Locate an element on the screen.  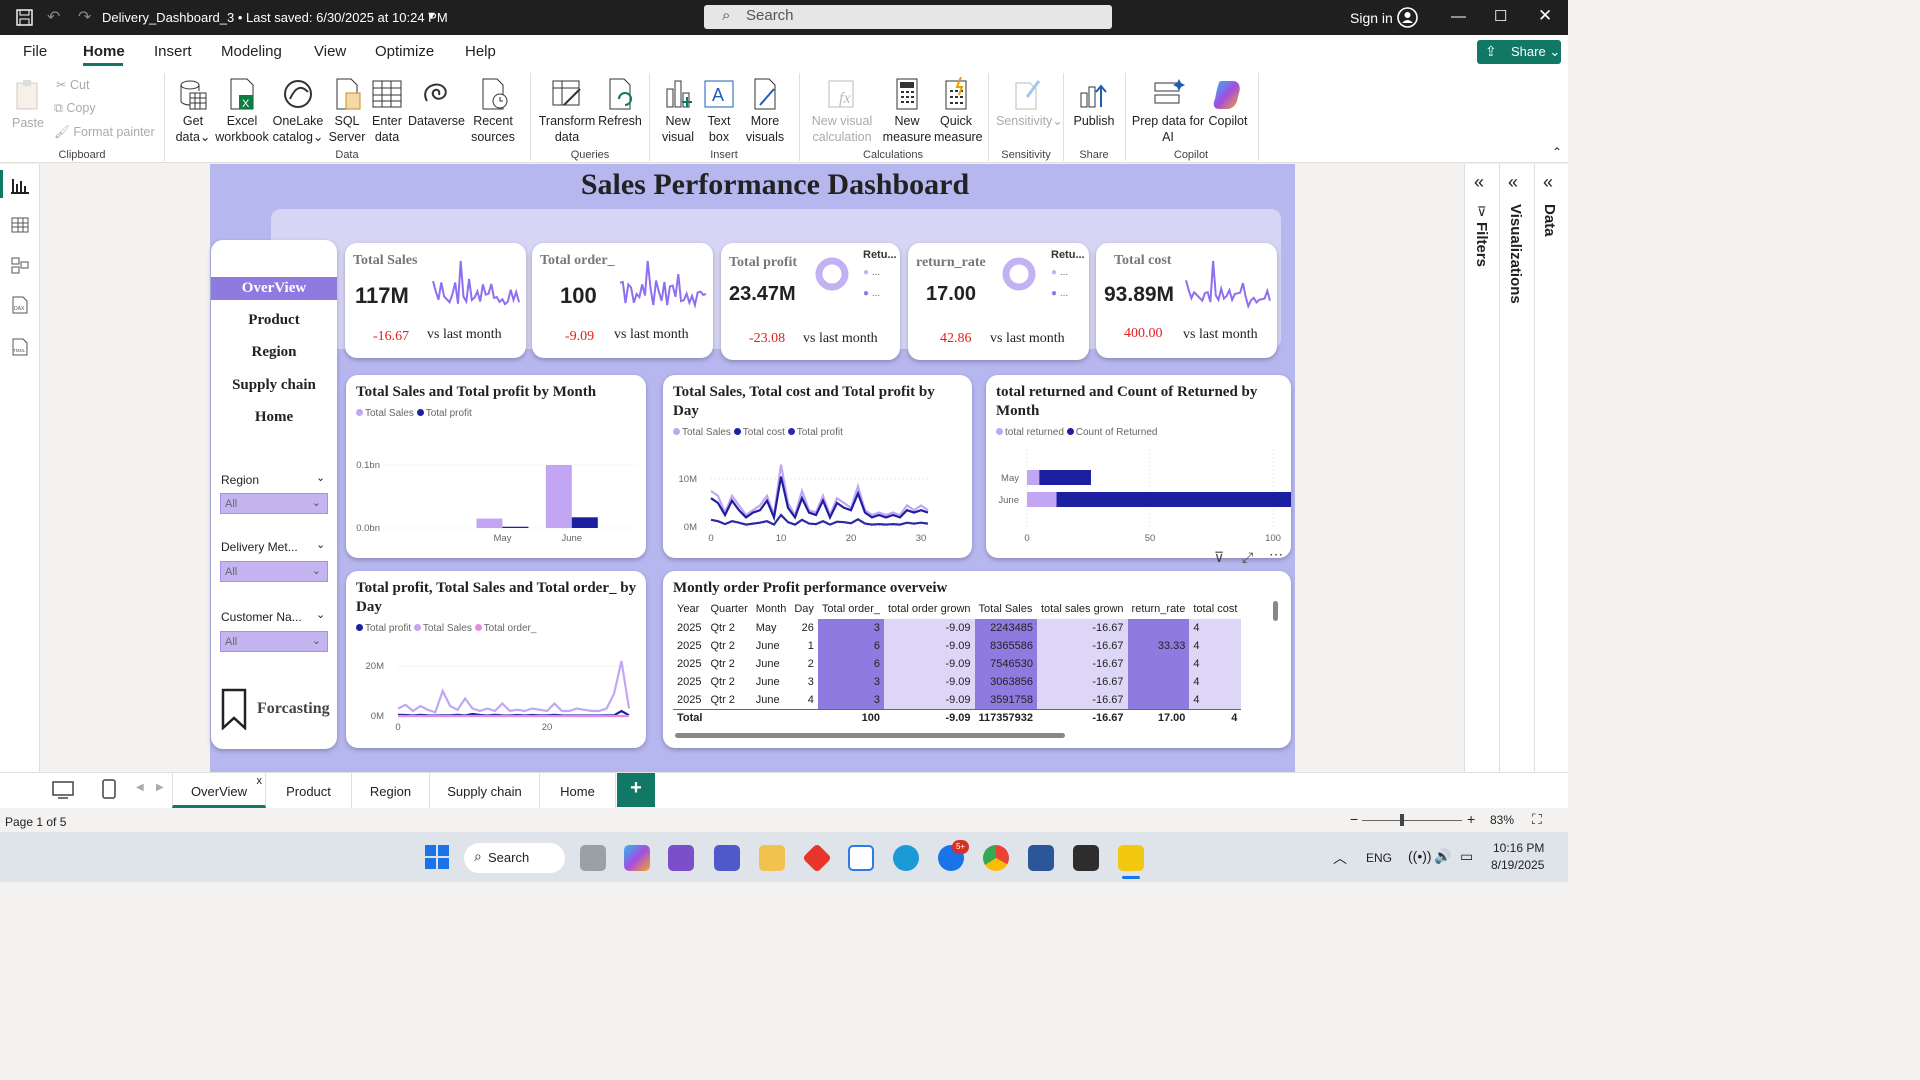
windows-start-icon is located at coordinates (437, 857).